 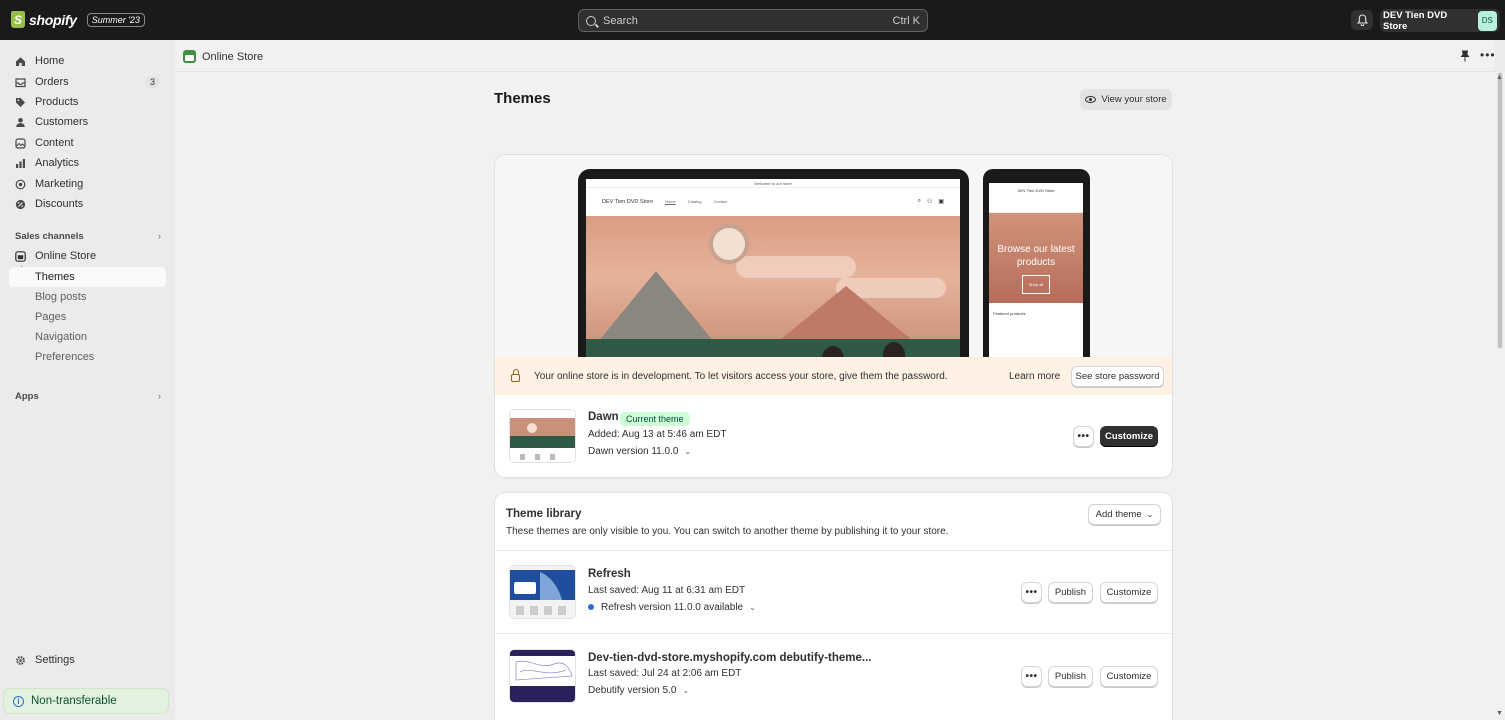 I want to click on update-dot-icon, so click(x=591, y=607).